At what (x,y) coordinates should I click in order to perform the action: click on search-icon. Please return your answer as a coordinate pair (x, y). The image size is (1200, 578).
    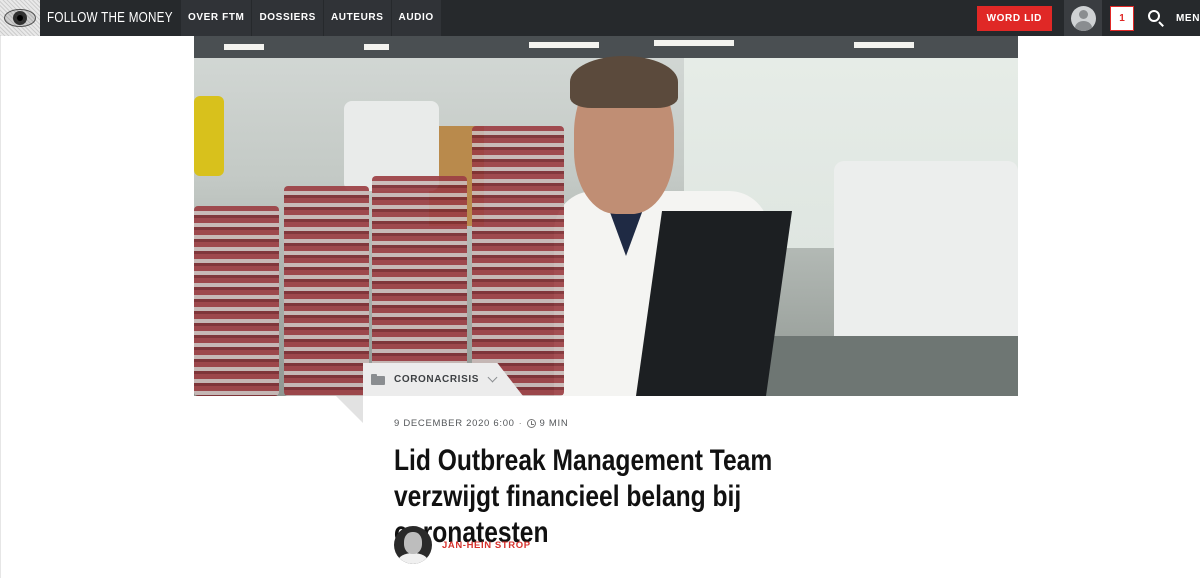
    Looking at the image, I should click on (1156, 18).